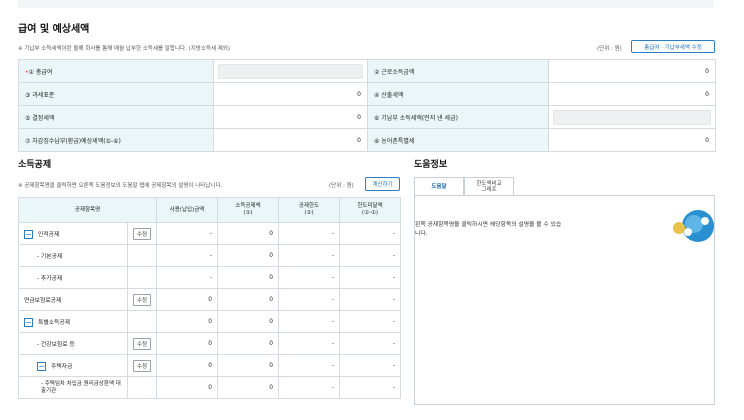 The height and width of the screenshot is (420, 744). I want to click on header-deduction-amount: 소득공제액 (①), so click(248, 210).